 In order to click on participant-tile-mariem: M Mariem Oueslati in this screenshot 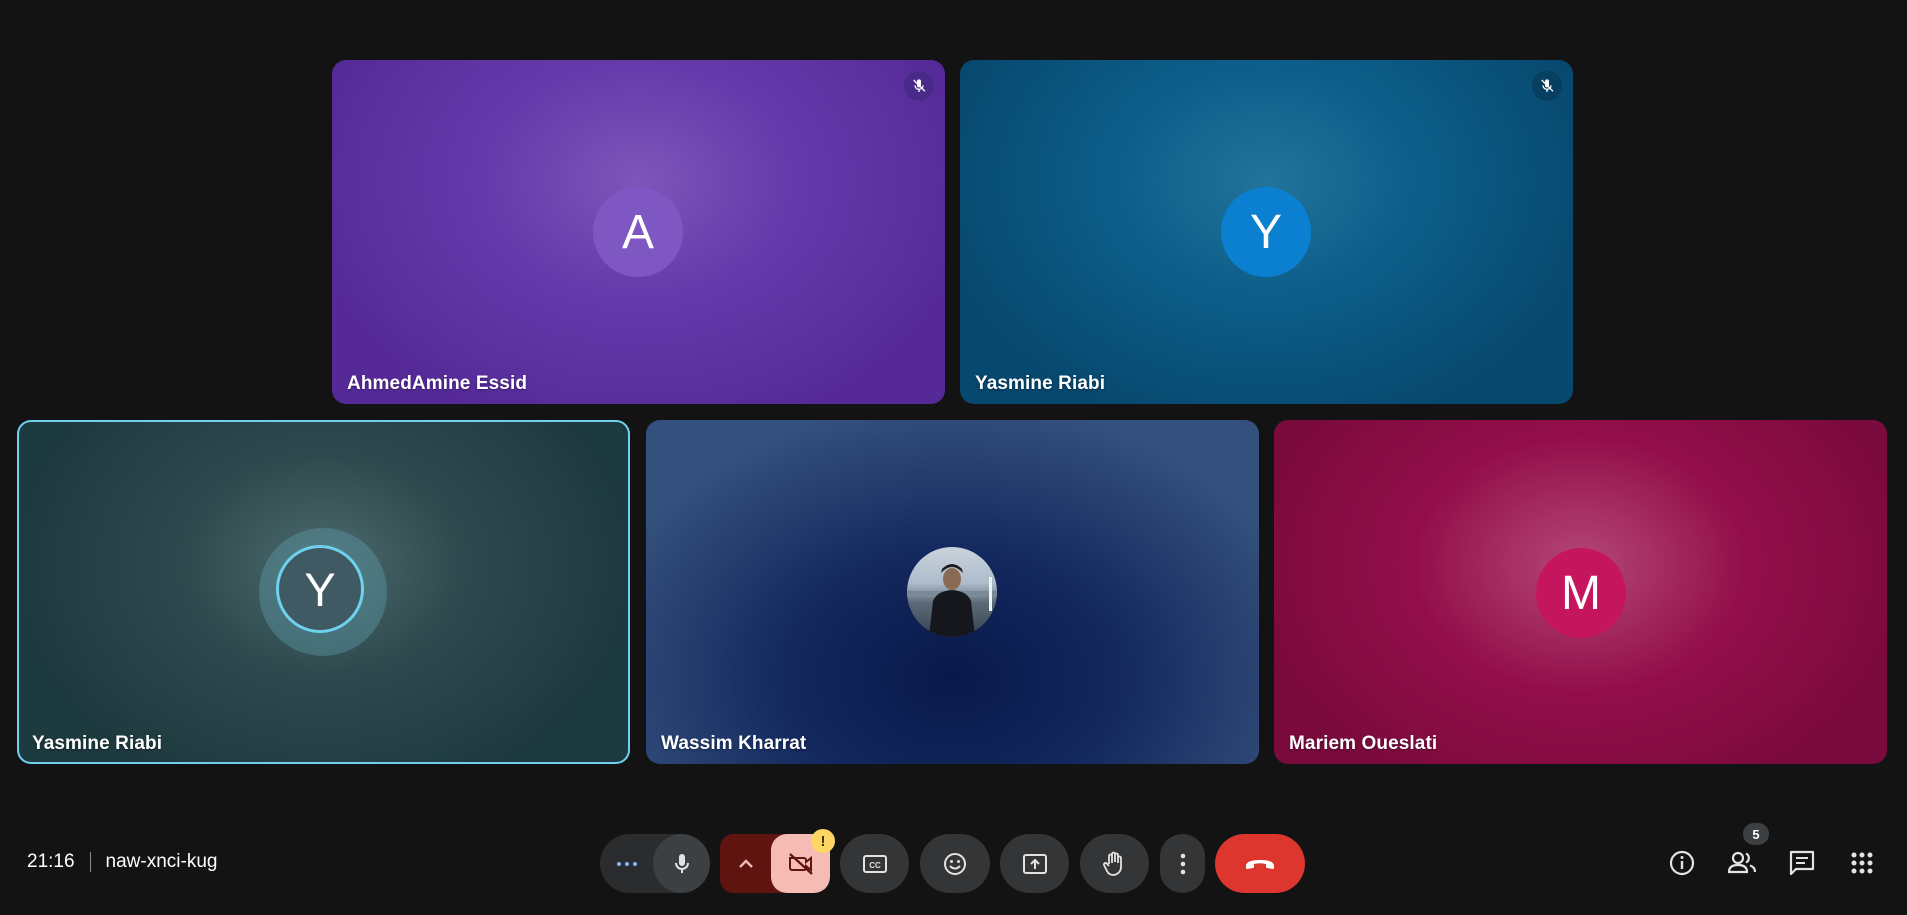, I will do `click(1580, 592)`.